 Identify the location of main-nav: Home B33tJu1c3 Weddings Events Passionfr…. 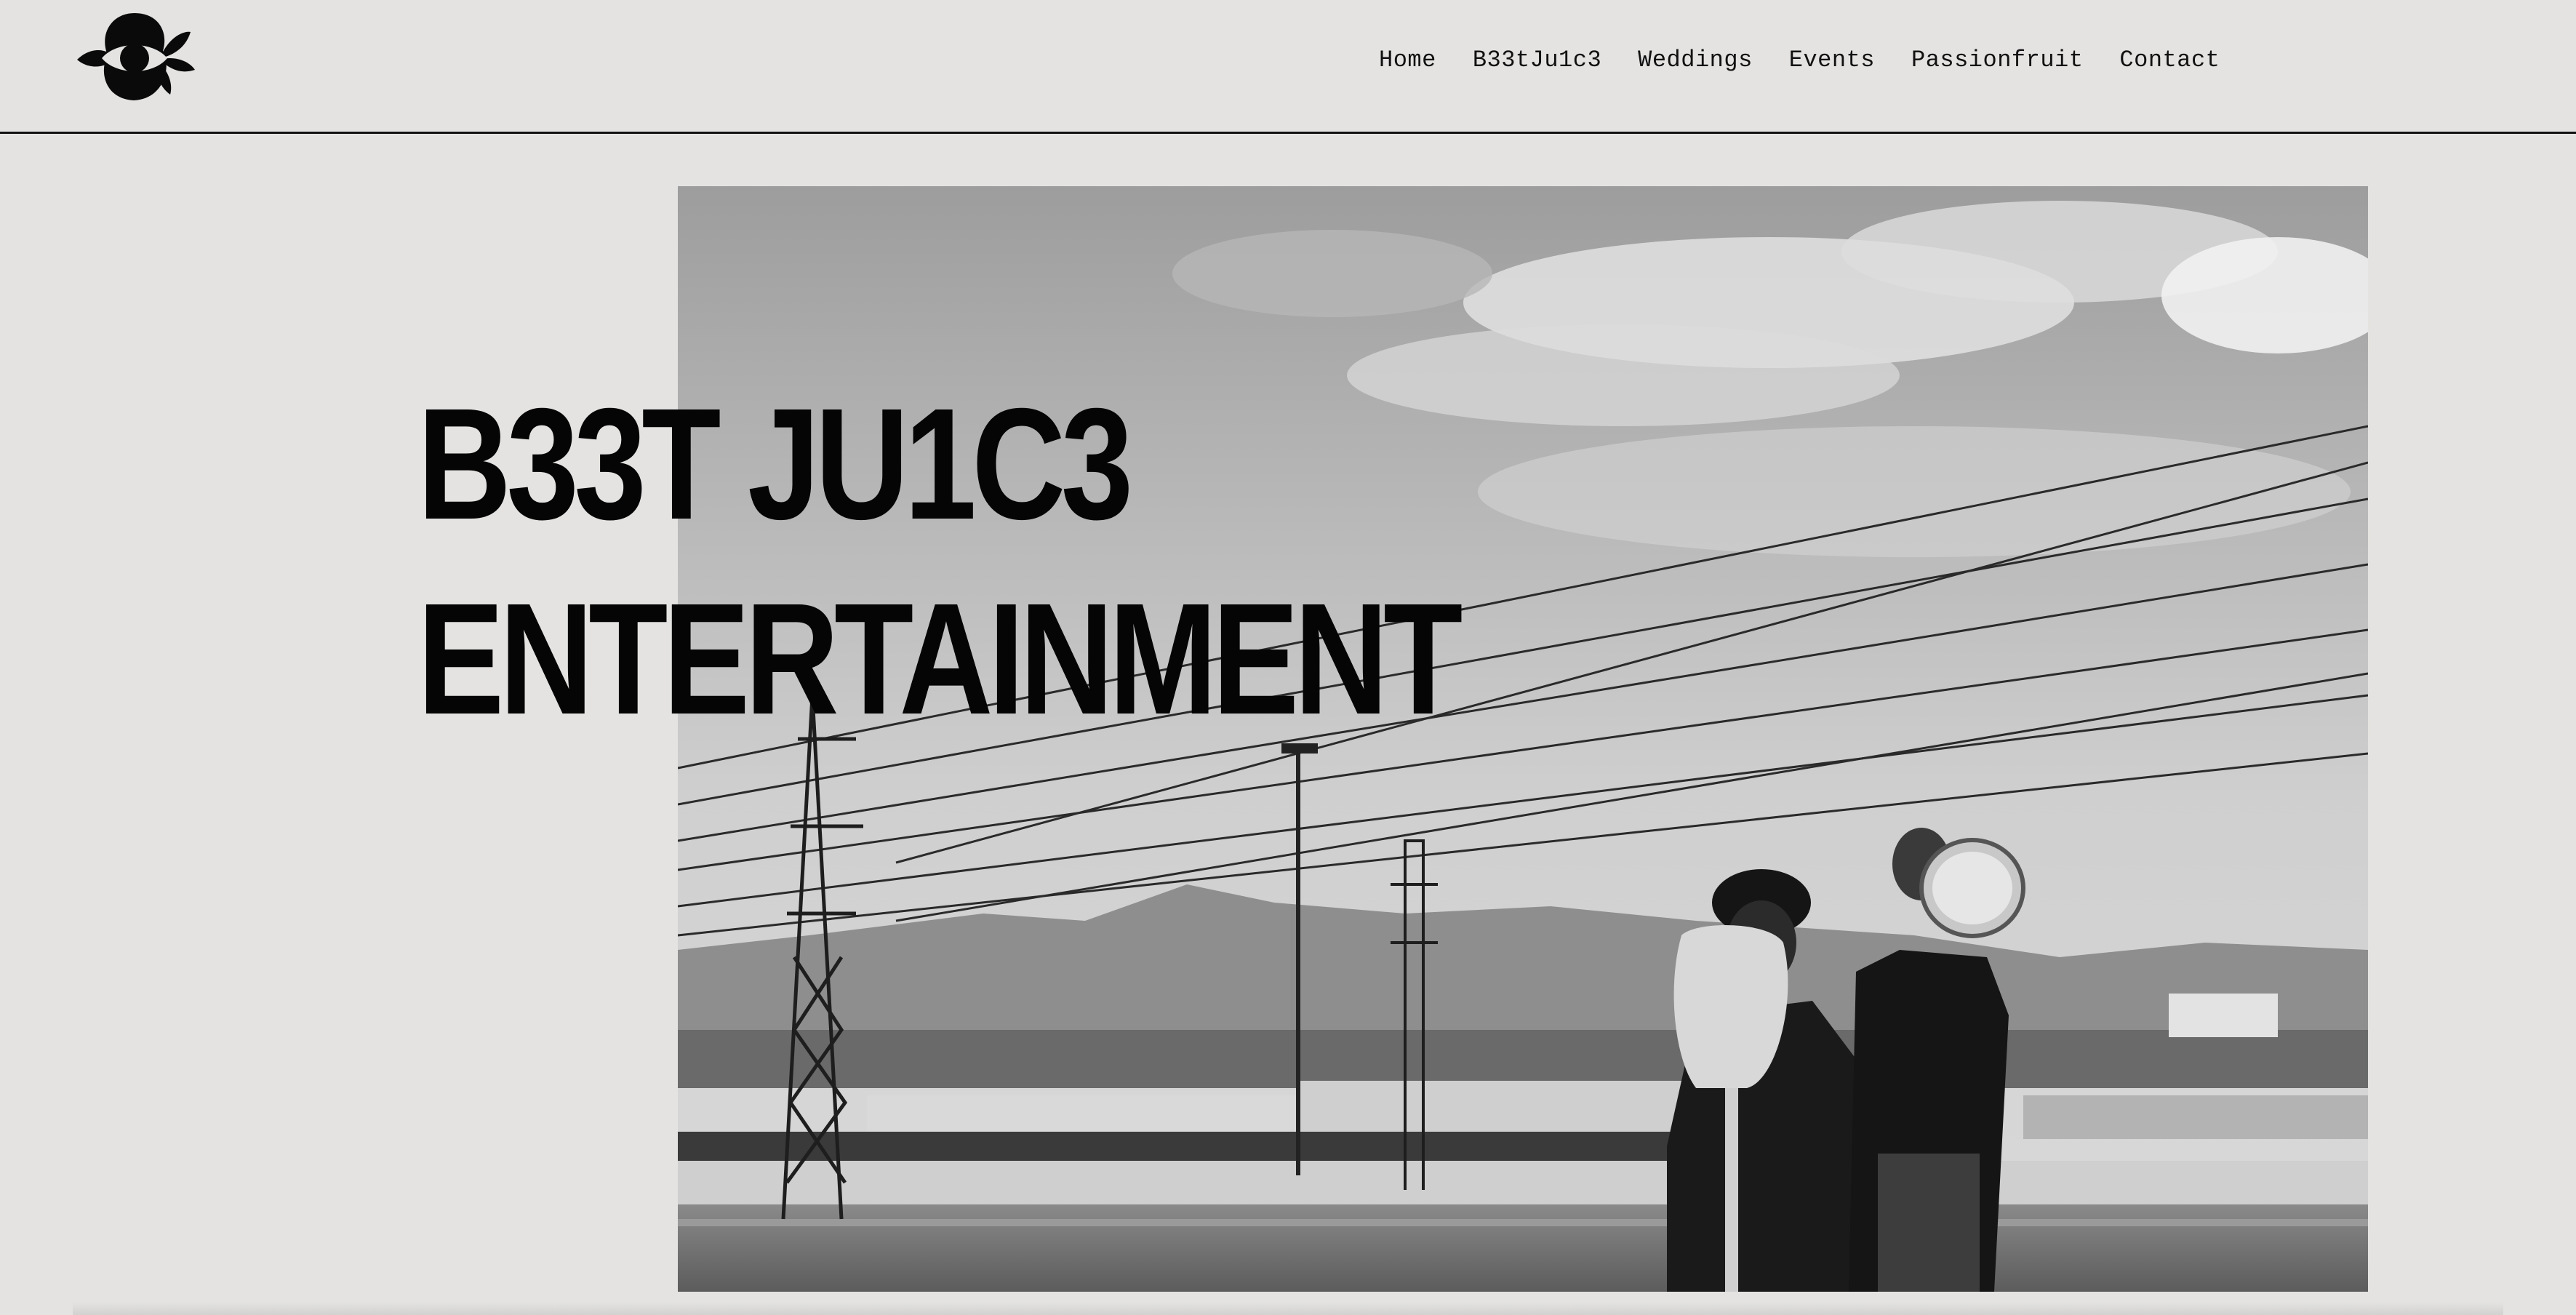
(1817, 60).